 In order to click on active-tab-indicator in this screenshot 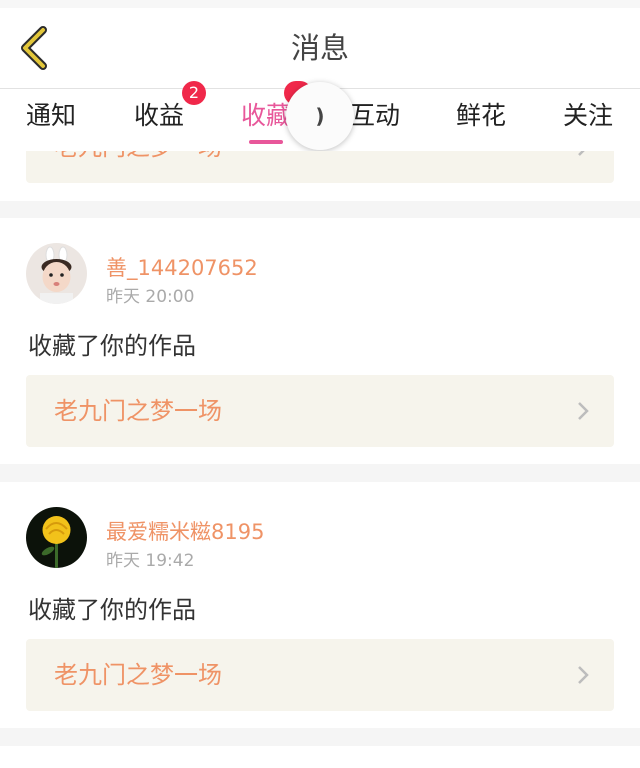, I will do `click(266, 142)`.